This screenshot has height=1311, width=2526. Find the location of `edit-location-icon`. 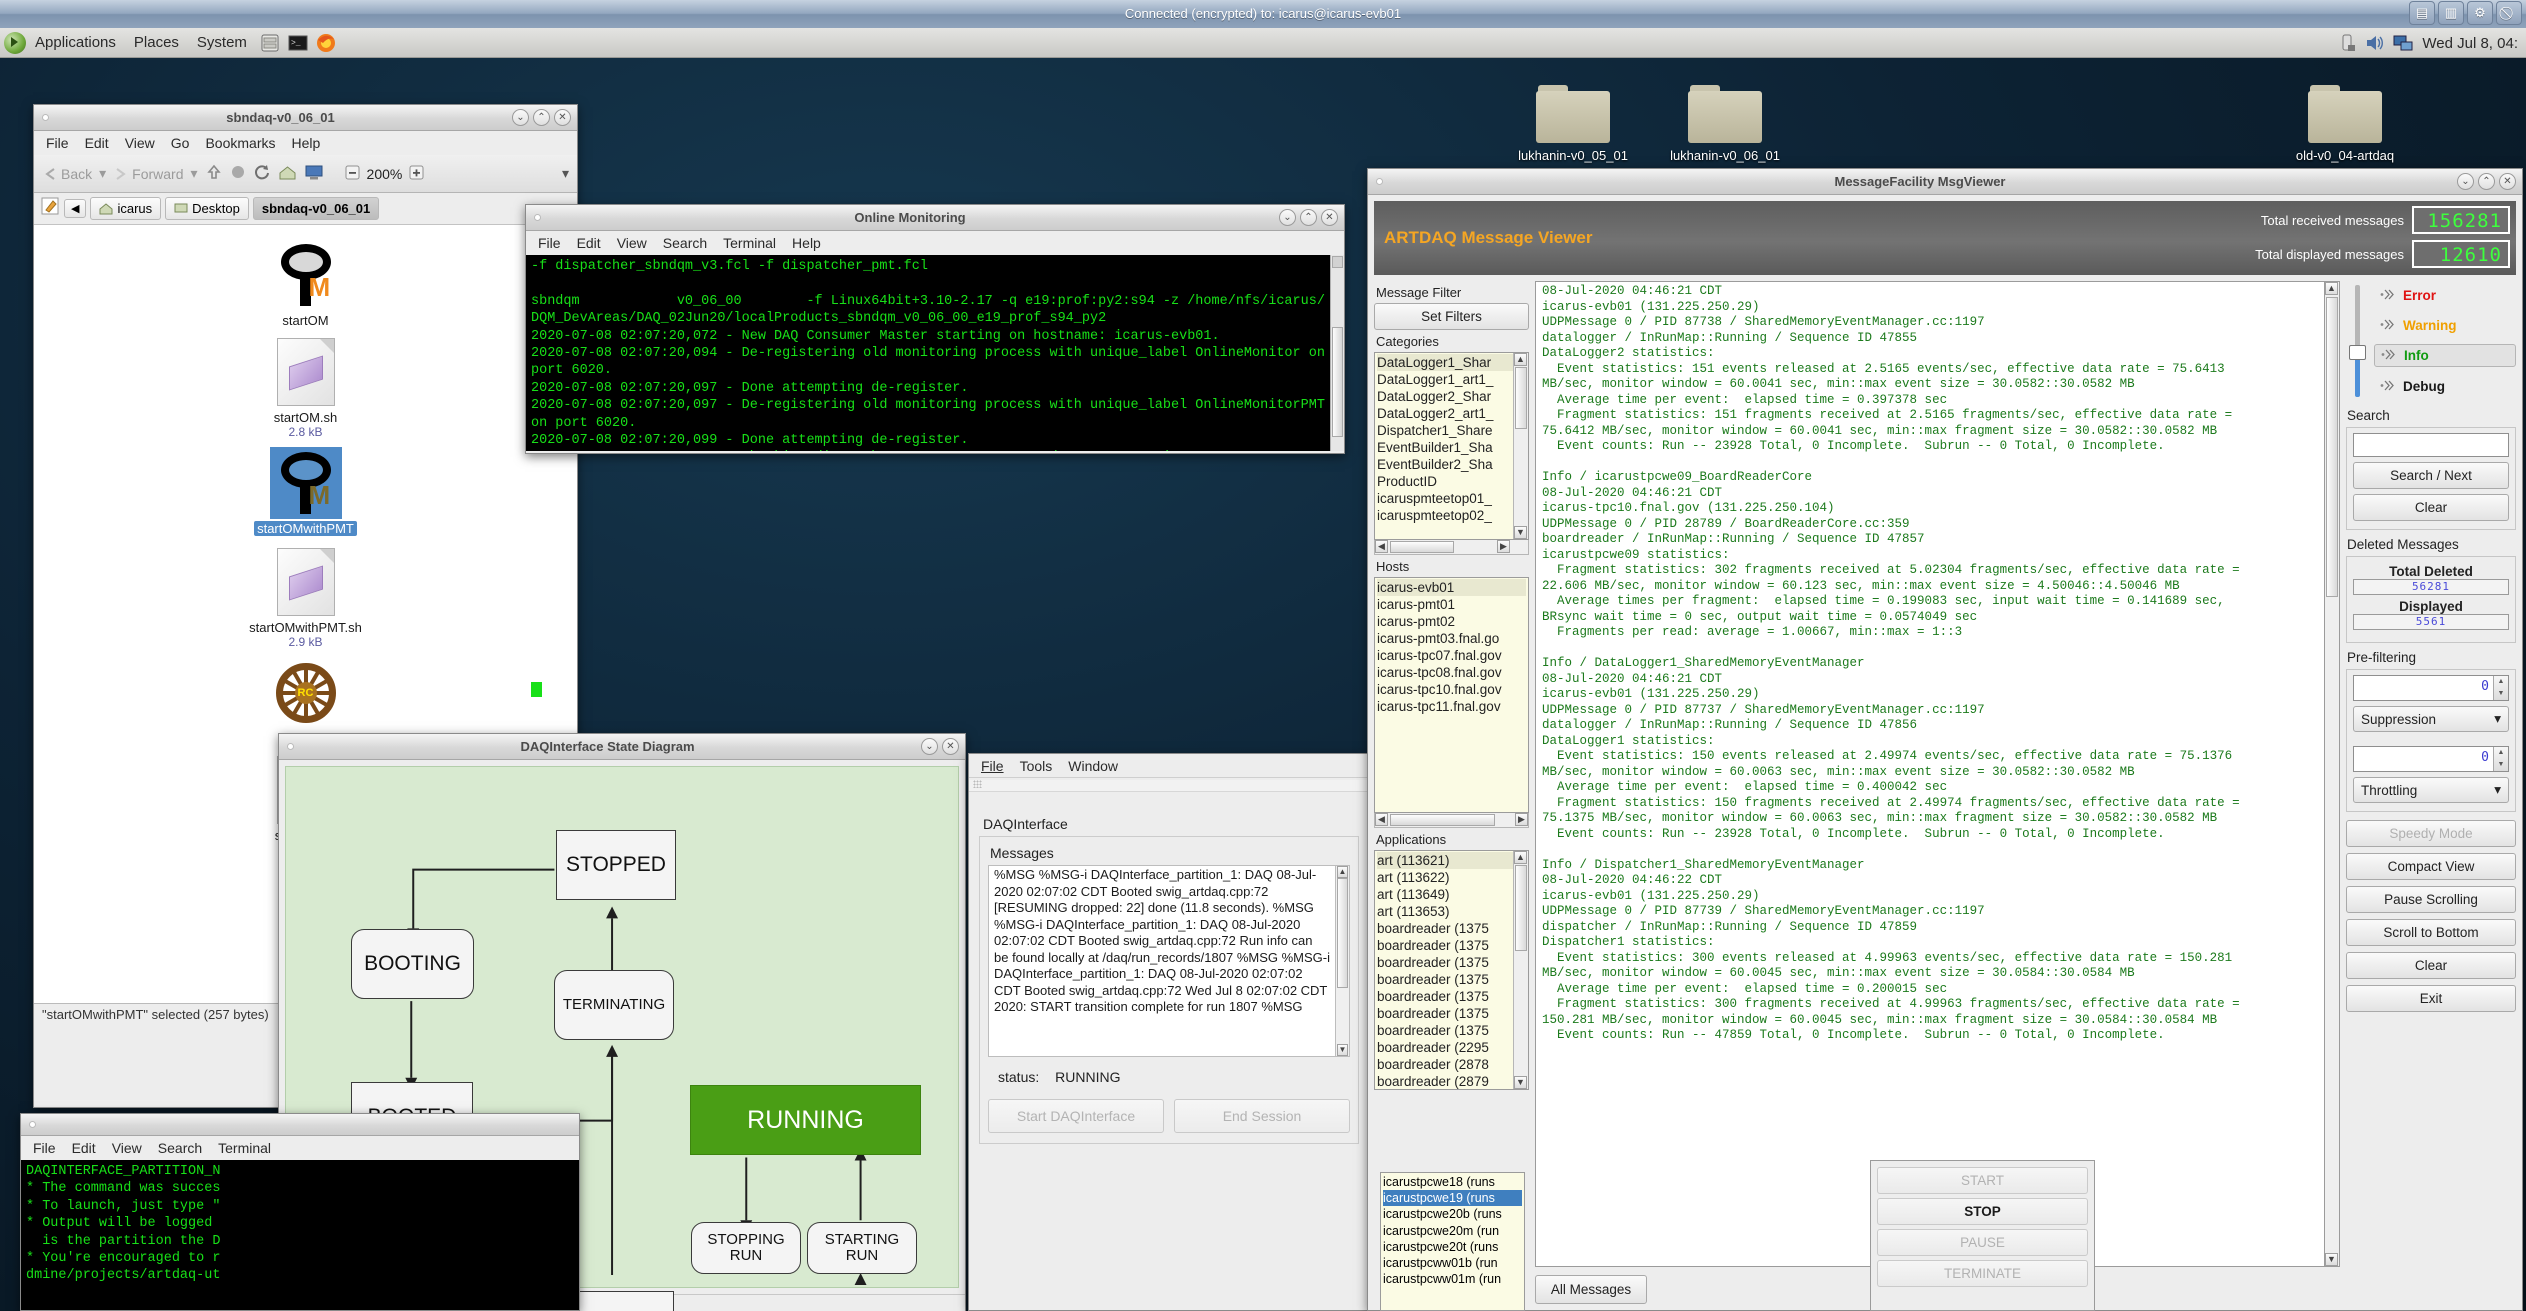

edit-location-icon is located at coordinates (50, 208).